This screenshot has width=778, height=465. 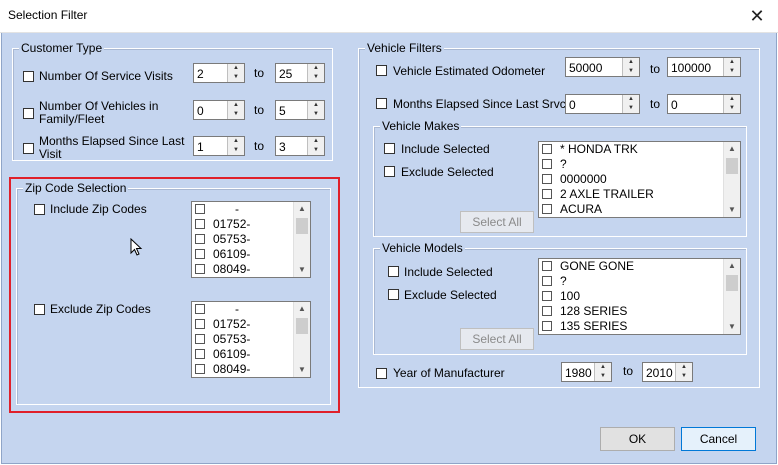 What do you see at coordinates (28, 148) in the screenshot?
I see `months-elapsed-checkbox` at bounding box center [28, 148].